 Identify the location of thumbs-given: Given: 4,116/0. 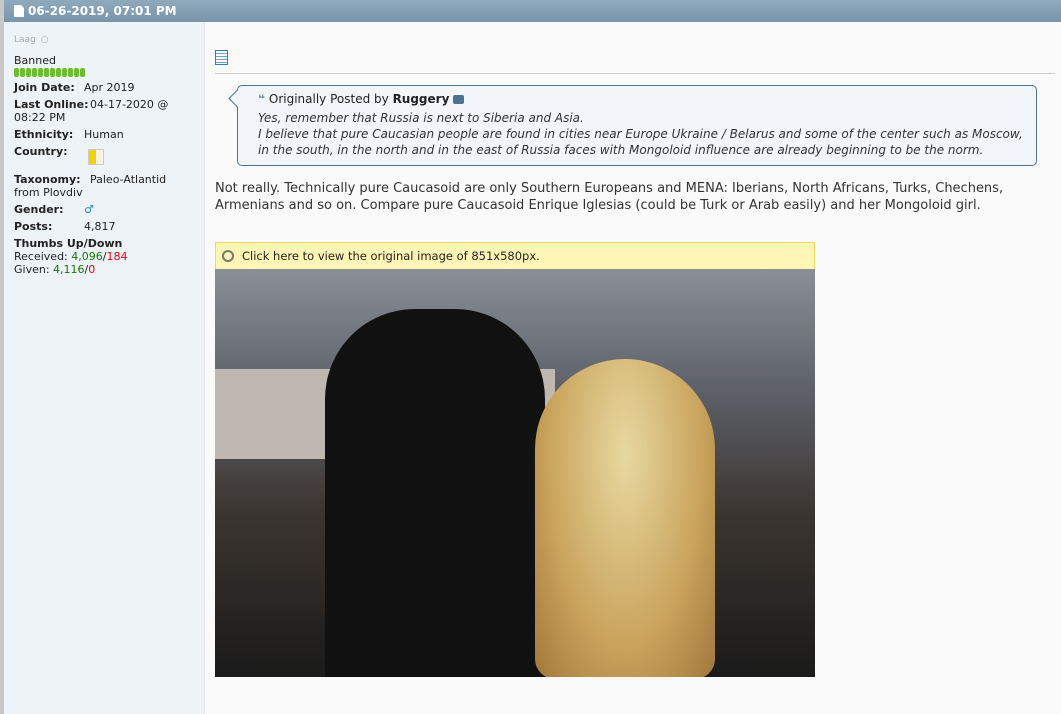
(55, 269).